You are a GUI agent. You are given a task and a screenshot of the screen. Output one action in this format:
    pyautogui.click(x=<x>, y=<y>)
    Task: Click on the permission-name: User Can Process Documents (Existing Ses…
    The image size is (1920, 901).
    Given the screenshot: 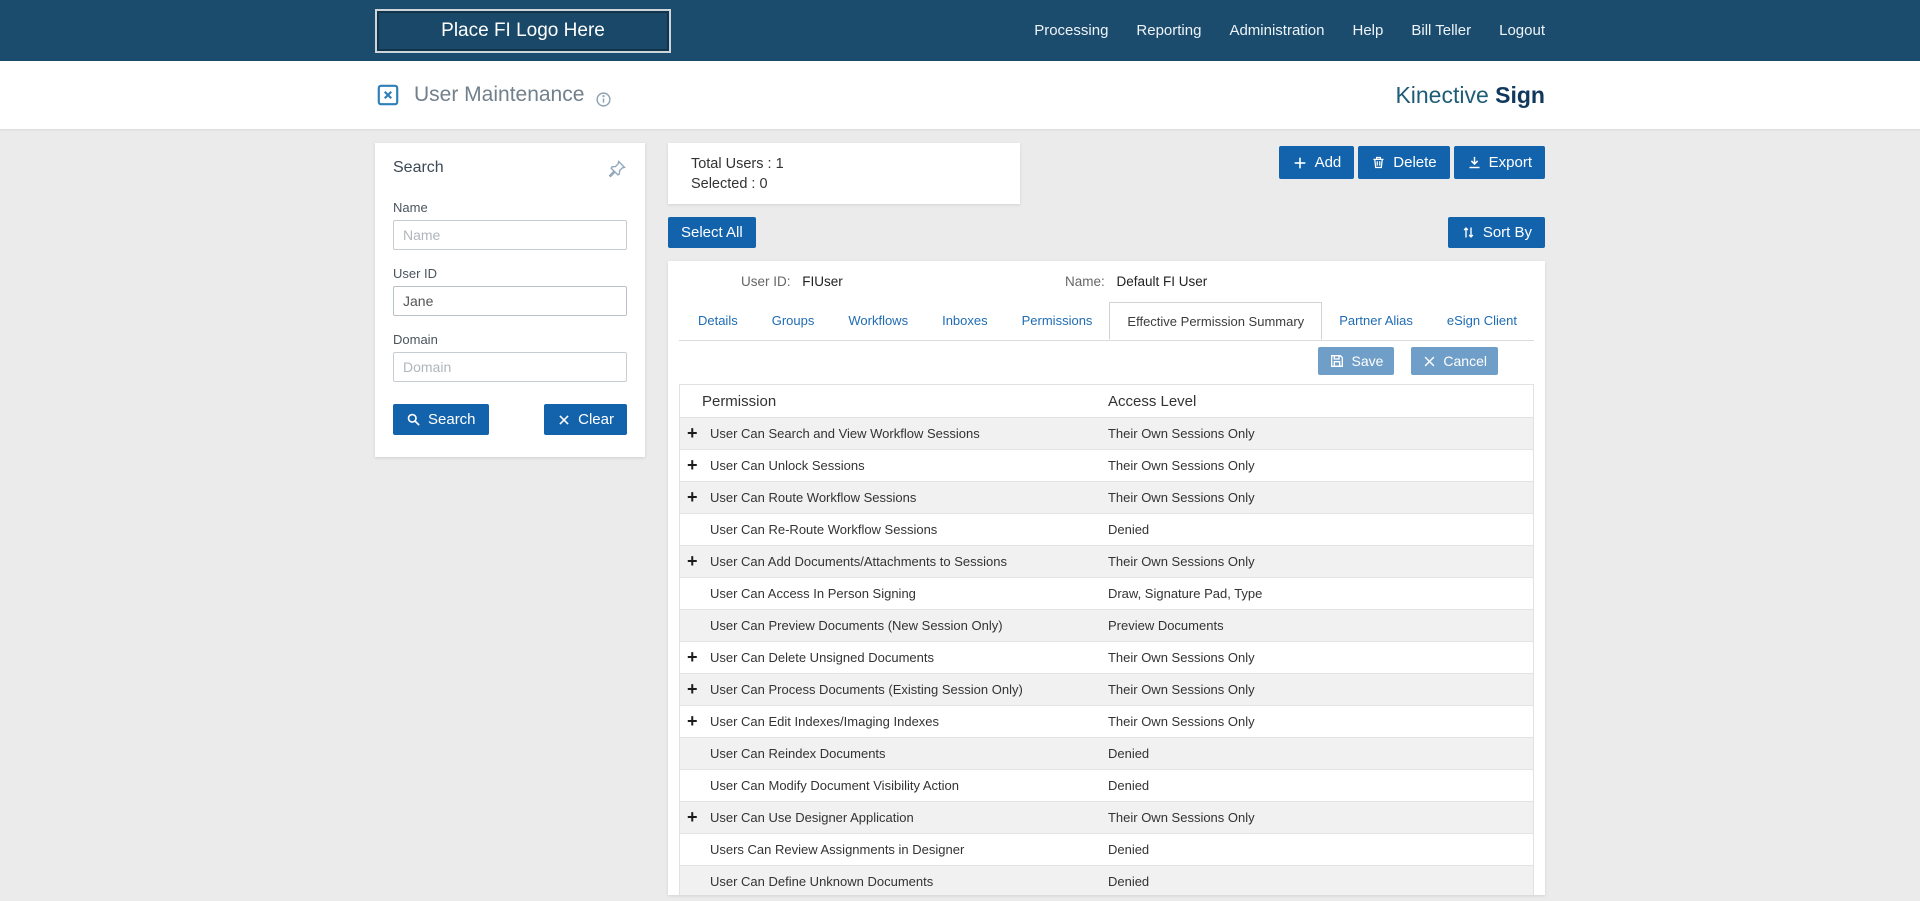 What is the action you would take?
    pyautogui.click(x=866, y=689)
    